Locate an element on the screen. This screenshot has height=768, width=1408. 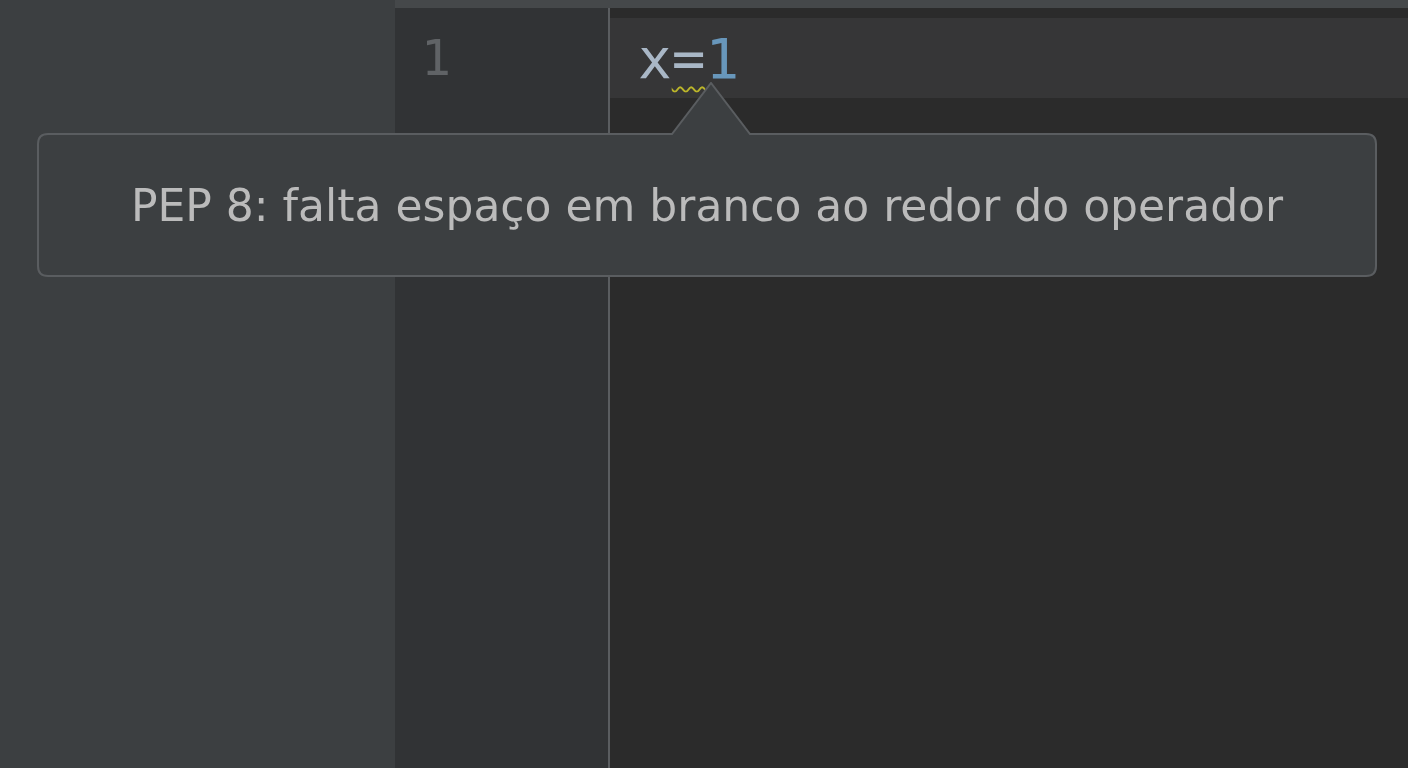
code-token: x is located at coordinates (655, 58).